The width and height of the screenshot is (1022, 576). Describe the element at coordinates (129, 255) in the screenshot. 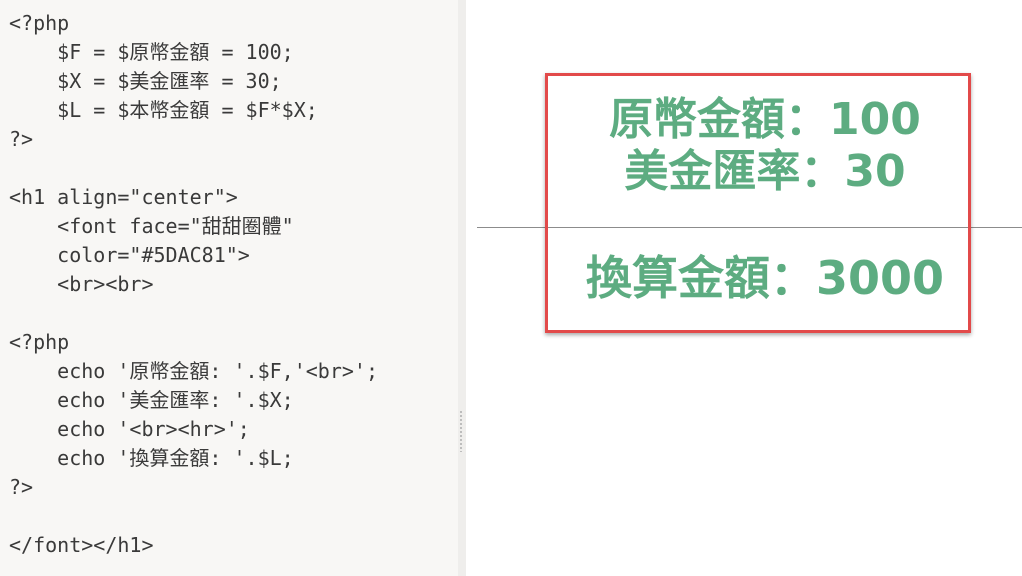

I see `code-line: color="#5DAC81">` at that location.